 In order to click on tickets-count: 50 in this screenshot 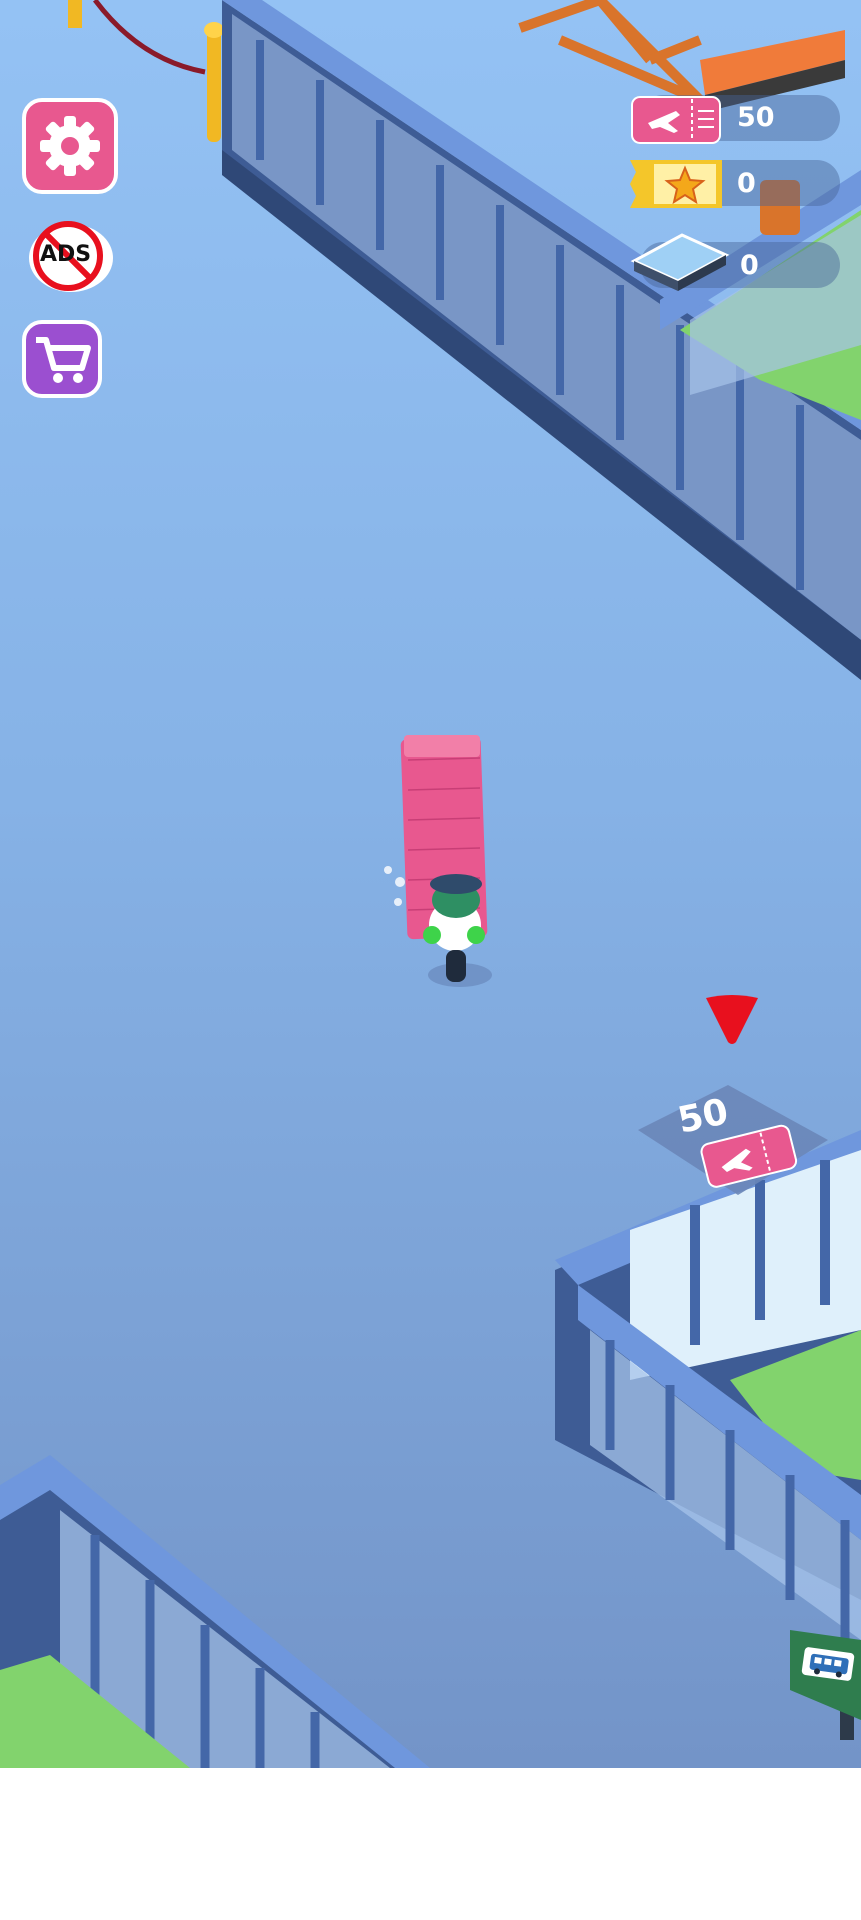, I will do `click(756, 117)`.